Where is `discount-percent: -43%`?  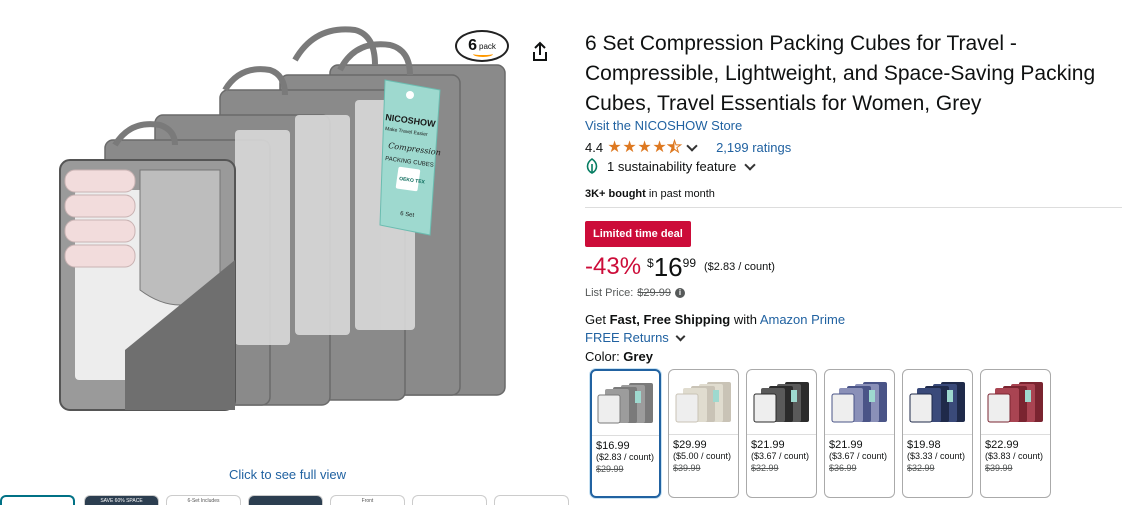
discount-percent: -43% is located at coordinates (613, 266).